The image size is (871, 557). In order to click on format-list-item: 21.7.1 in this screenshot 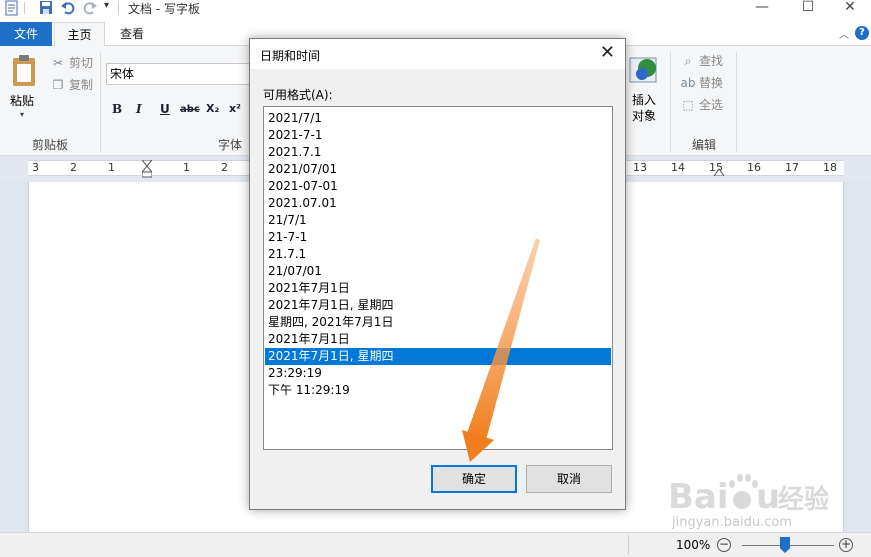, I will do `click(438, 254)`.